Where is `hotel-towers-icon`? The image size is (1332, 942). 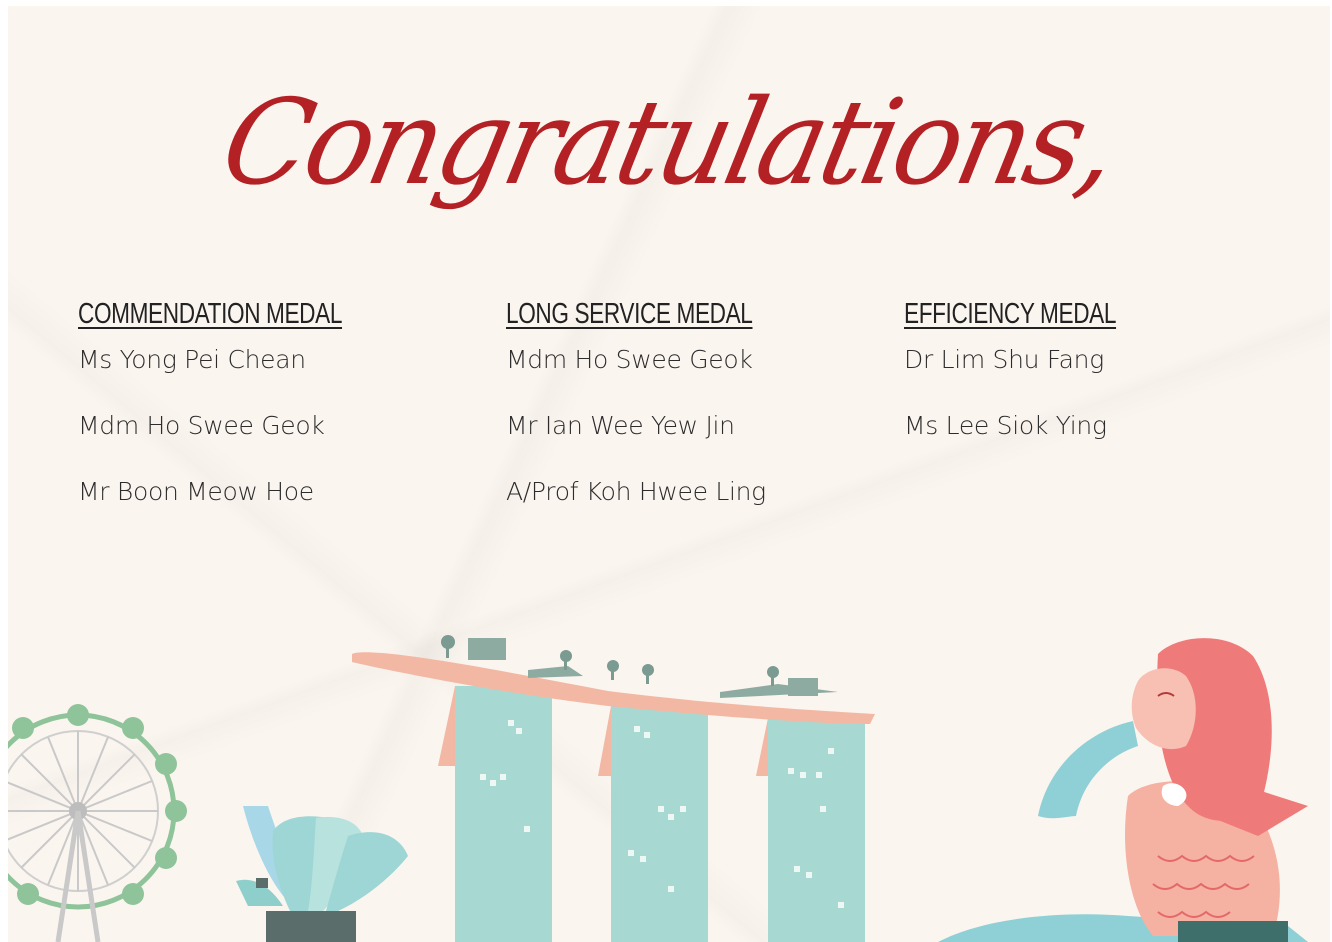 hotel-towers-icon is located at coordinates (613, 788).